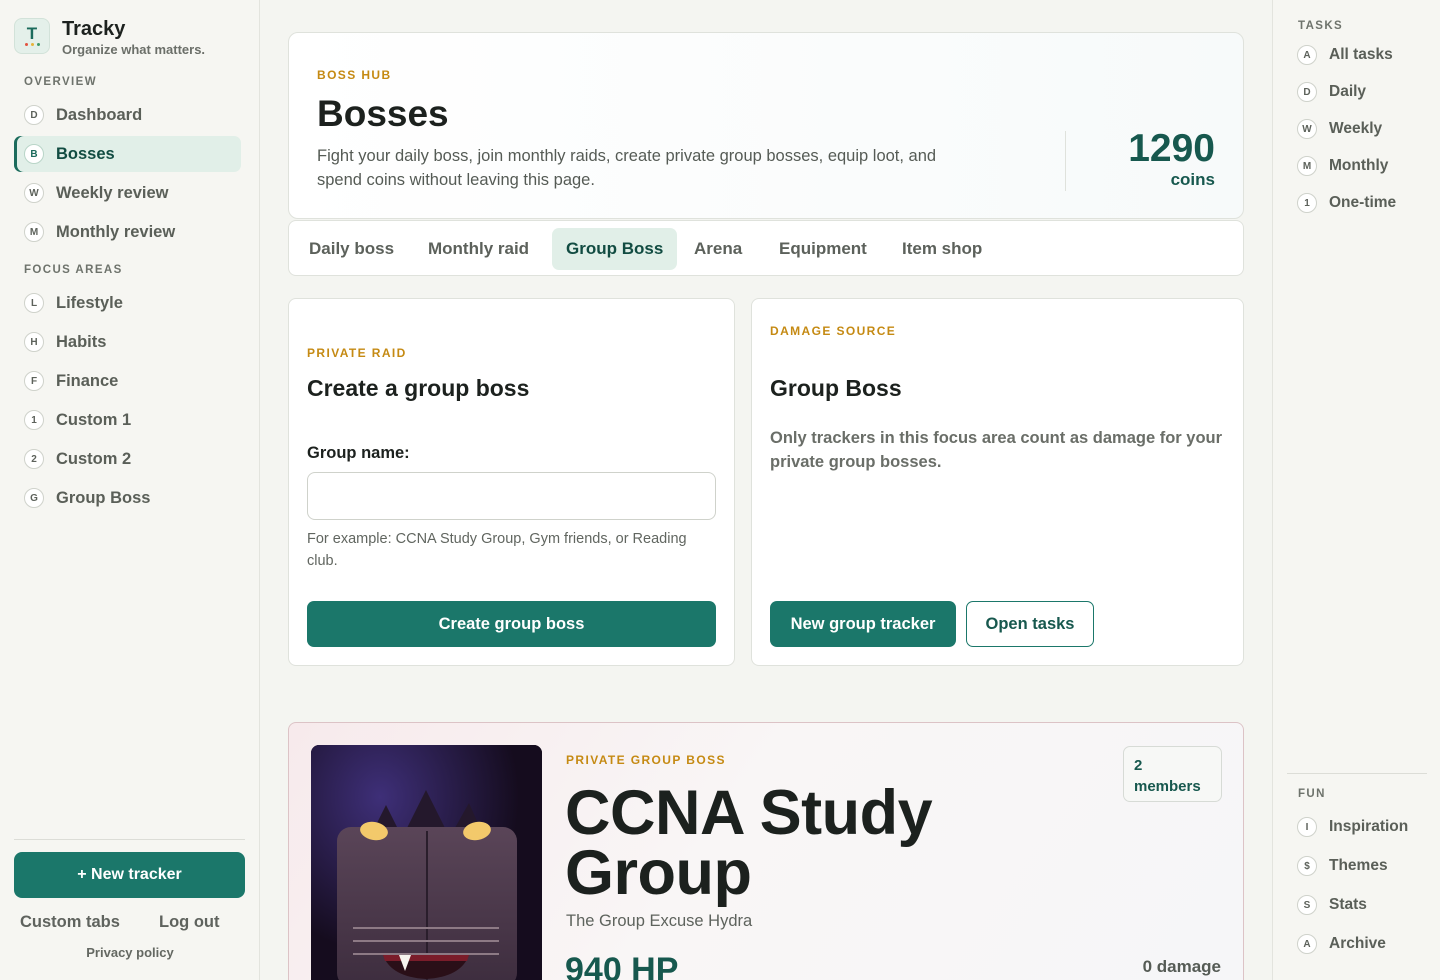 The width and height of the screenshot is (1440, 980). I want to click on new-tracker-button: + New tracker, so click(129, 875).